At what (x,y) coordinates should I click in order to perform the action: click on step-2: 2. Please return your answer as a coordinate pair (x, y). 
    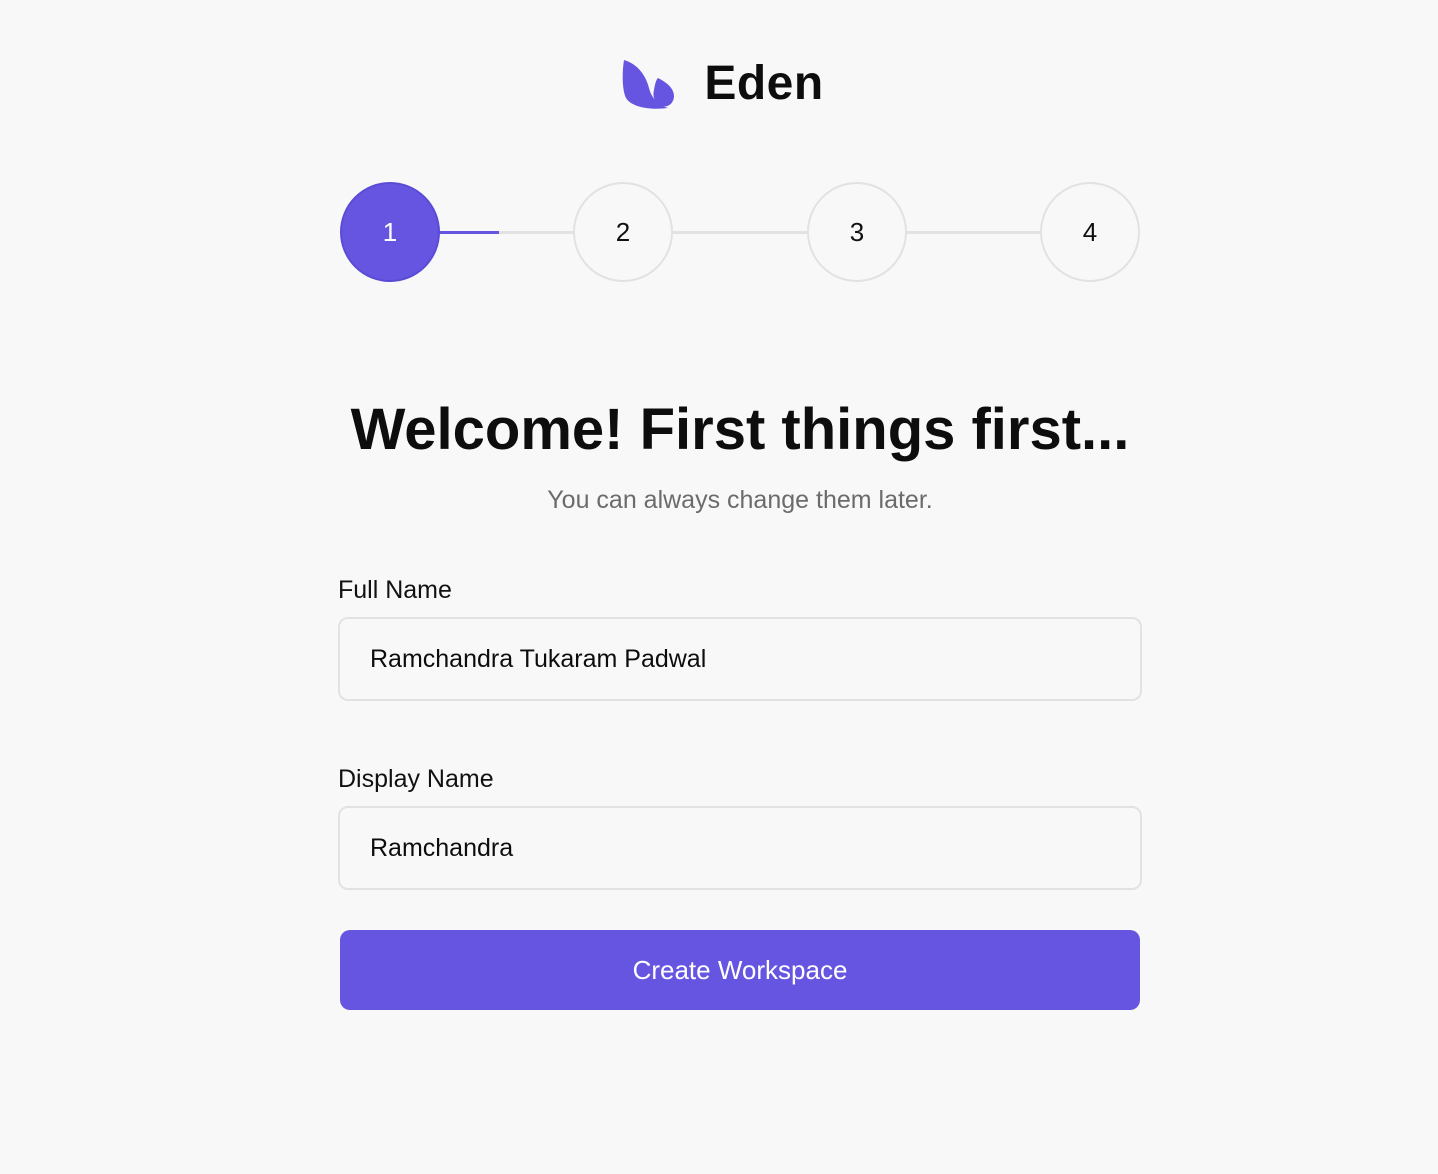
    Looking at the image, I should click on (623, 232).